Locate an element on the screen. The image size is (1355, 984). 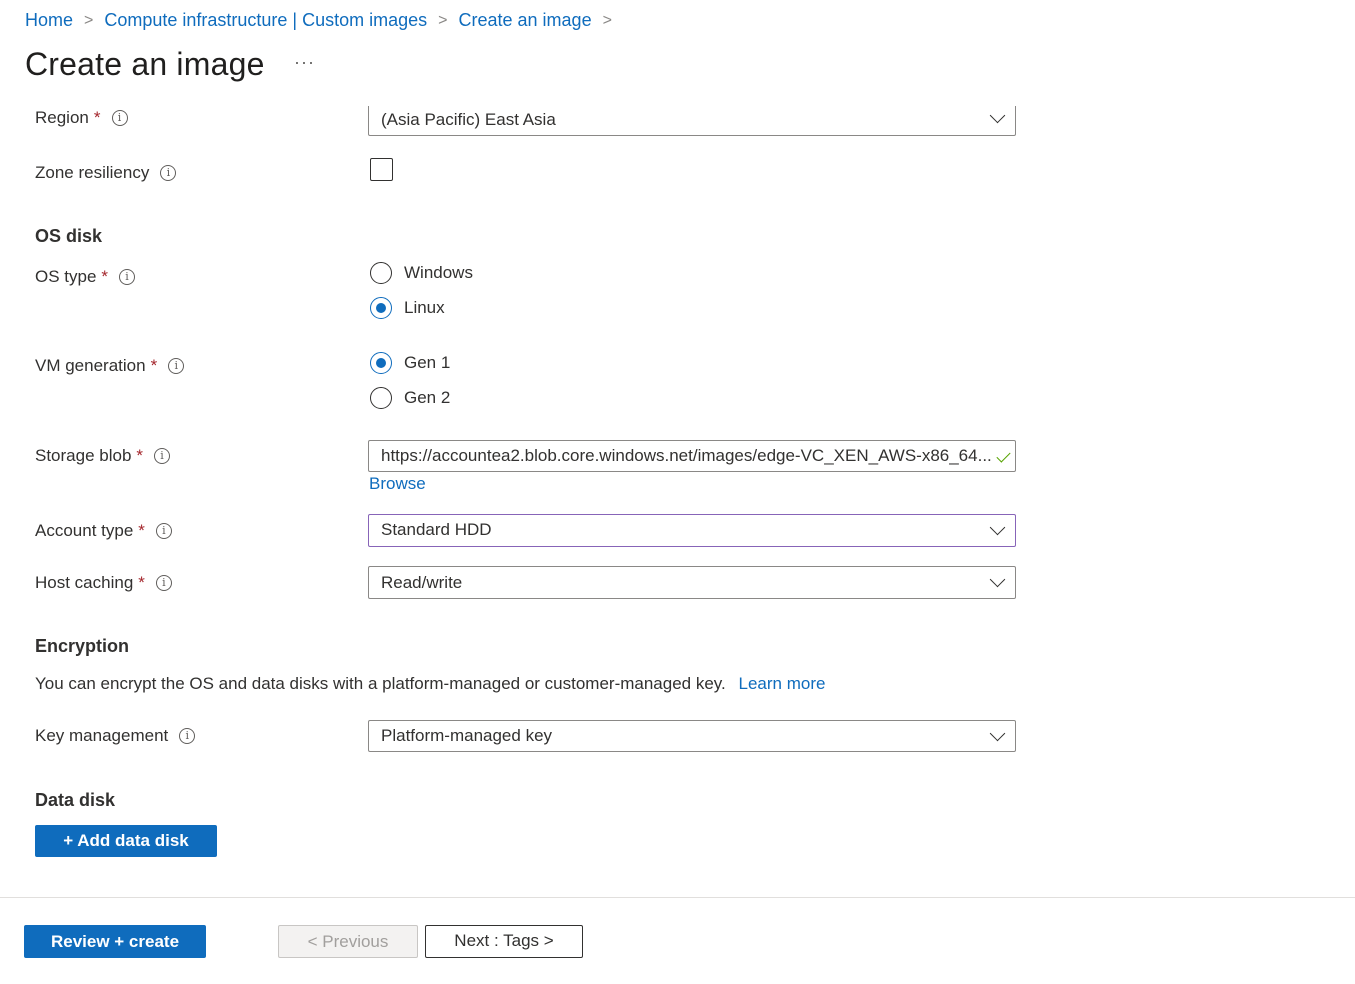
next-tags-button: Next : Tags > is located at coordinates (504, 941).